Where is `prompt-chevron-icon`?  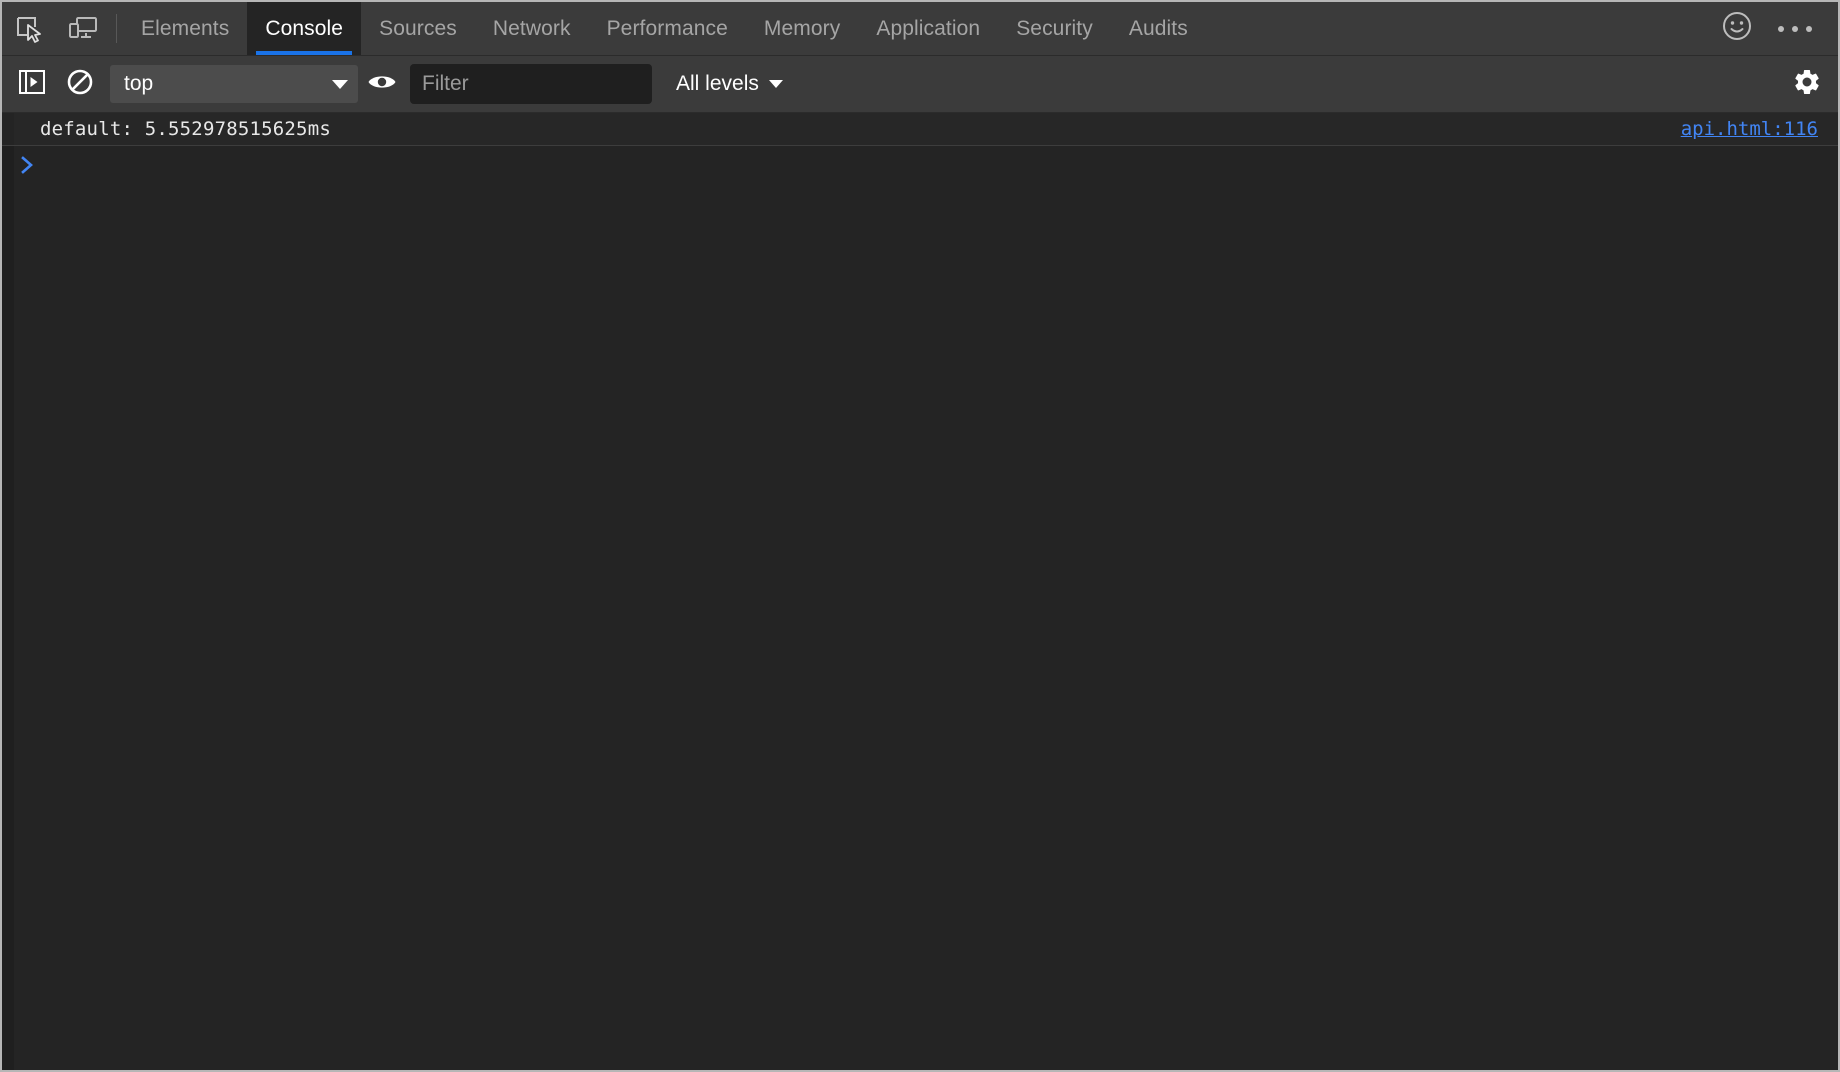 prompt-chevron-icon is located at coordinates (28, 165).